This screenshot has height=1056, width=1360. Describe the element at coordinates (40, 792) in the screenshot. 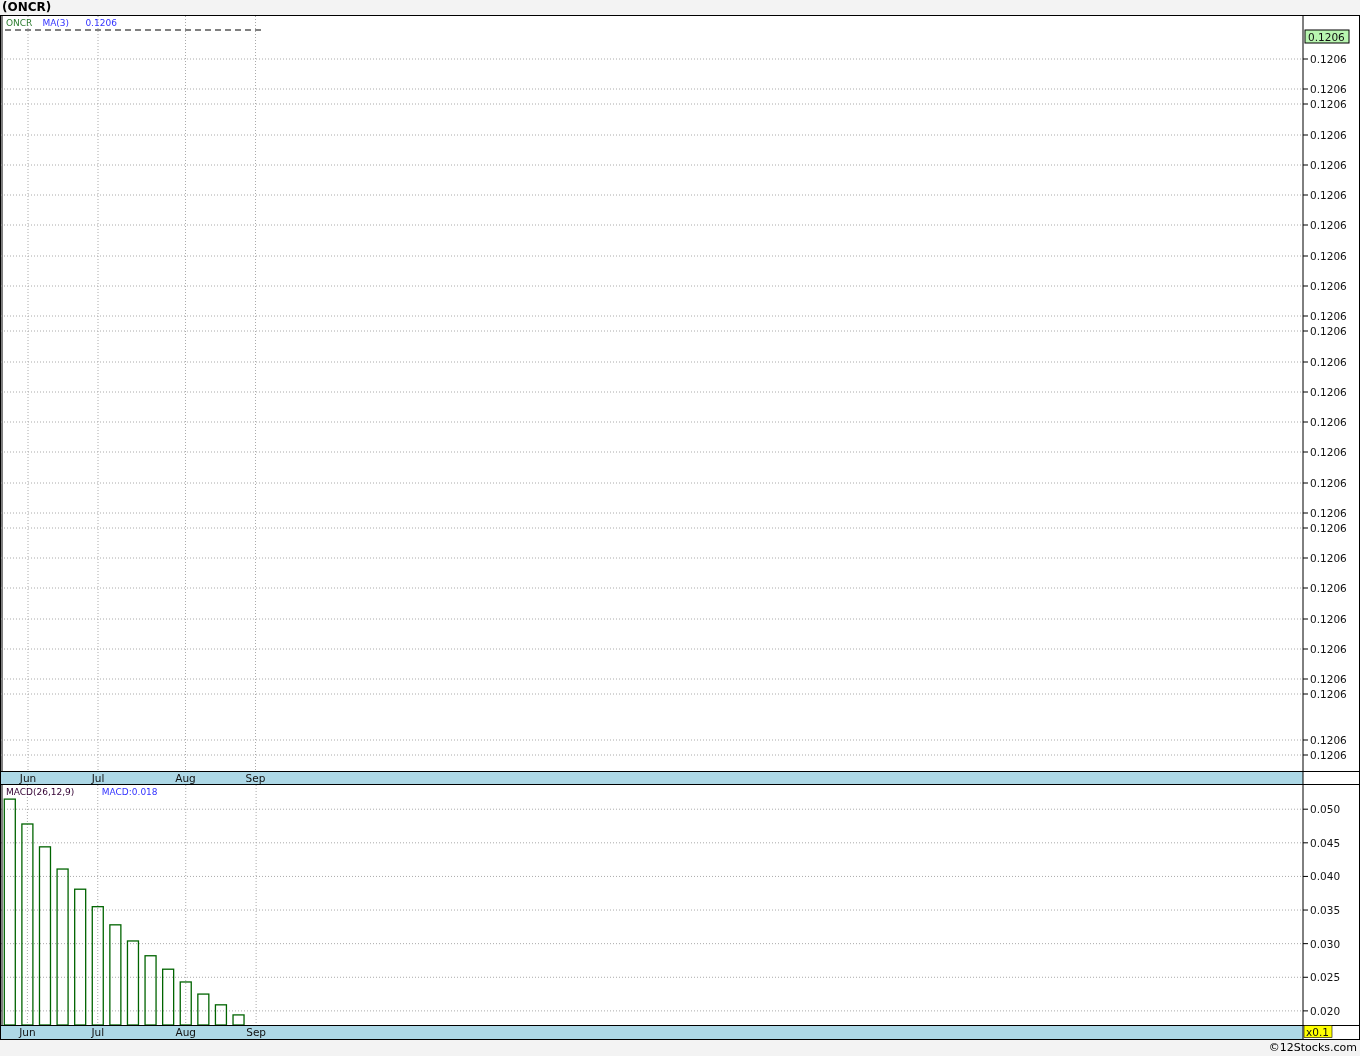

I see `chart-title: MACD(26,12,9)` at that location.